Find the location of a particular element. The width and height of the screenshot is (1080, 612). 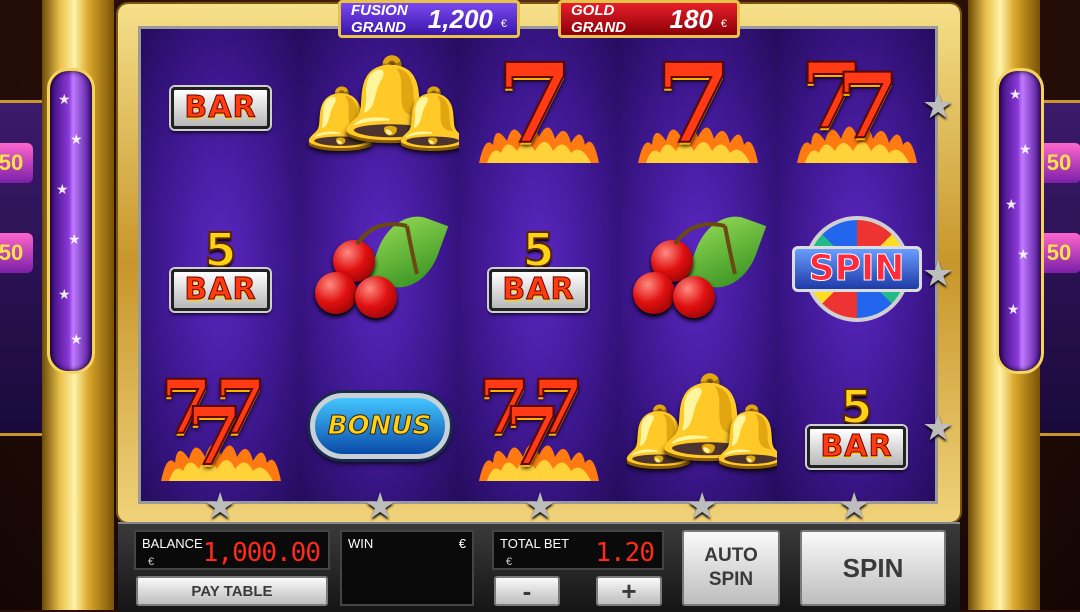

reel-3: 7 5 BAR 7 7 7 is located at coordinates (539, 265).